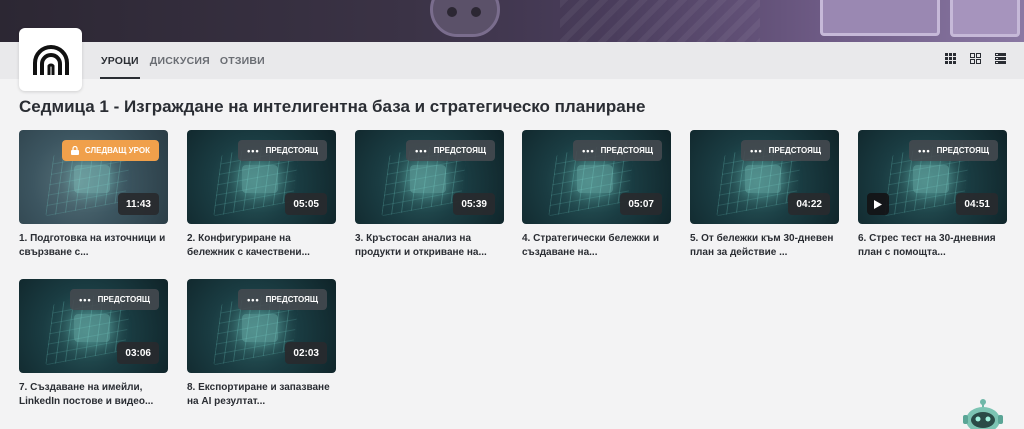 The width and height of the screenshot is (1024, 429). What do you see at coordinates (138, 204) in the screenshot?
I see `lesson-duration: 11:43` at bounding box center [138, 204].